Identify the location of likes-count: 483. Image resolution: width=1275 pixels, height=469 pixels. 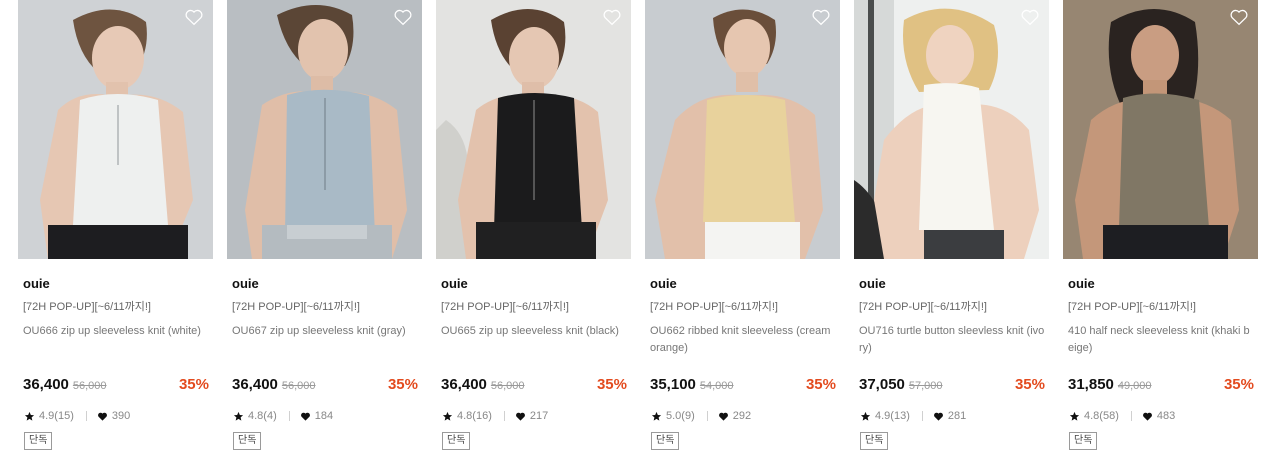
(1166, 416).